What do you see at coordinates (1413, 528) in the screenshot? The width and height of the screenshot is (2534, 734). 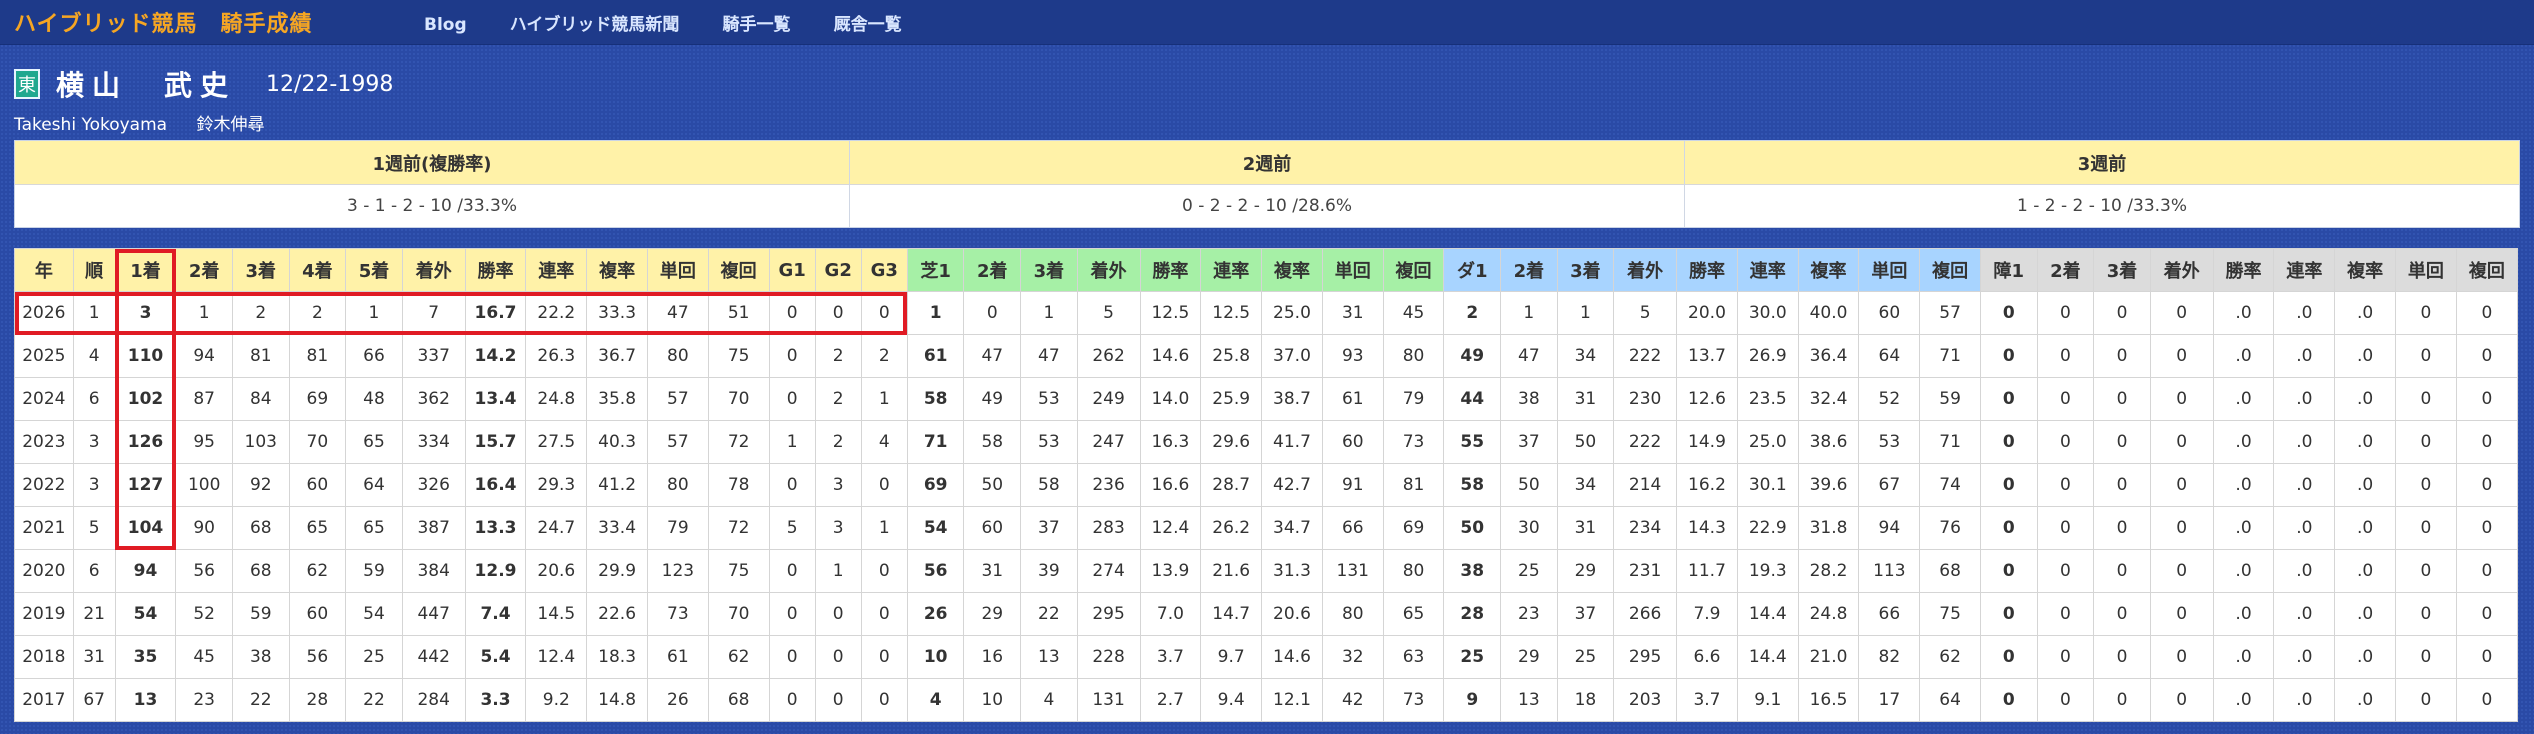 I see `cell-turf-place-return: 69` at bounding box center [1413, 528].